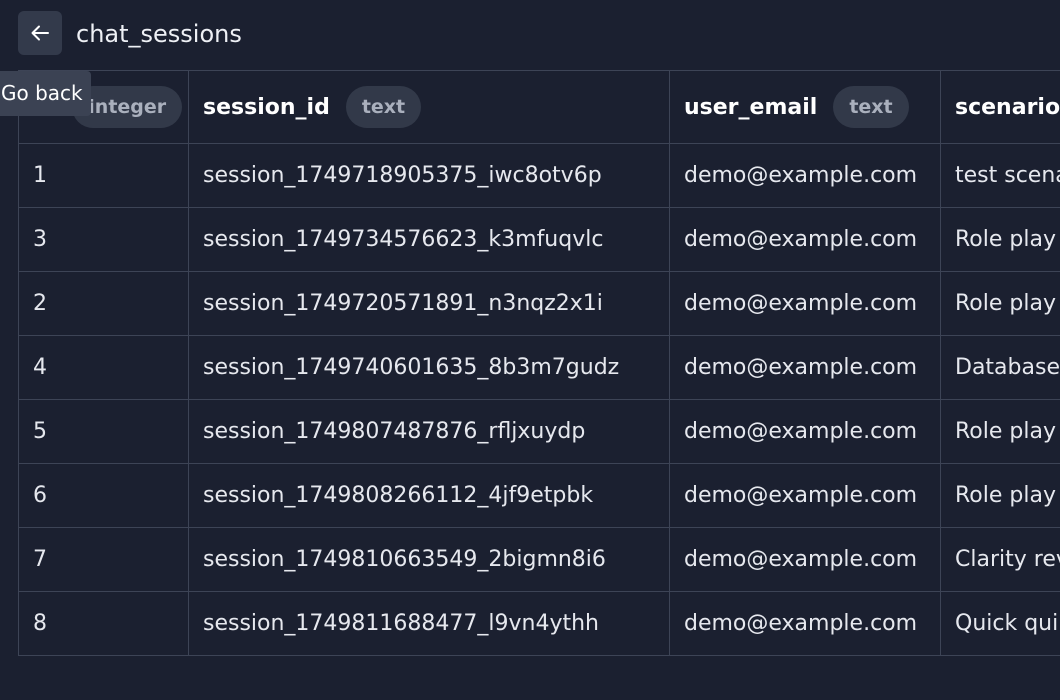  I want to click on cell-id: 5, so click(103, 431).